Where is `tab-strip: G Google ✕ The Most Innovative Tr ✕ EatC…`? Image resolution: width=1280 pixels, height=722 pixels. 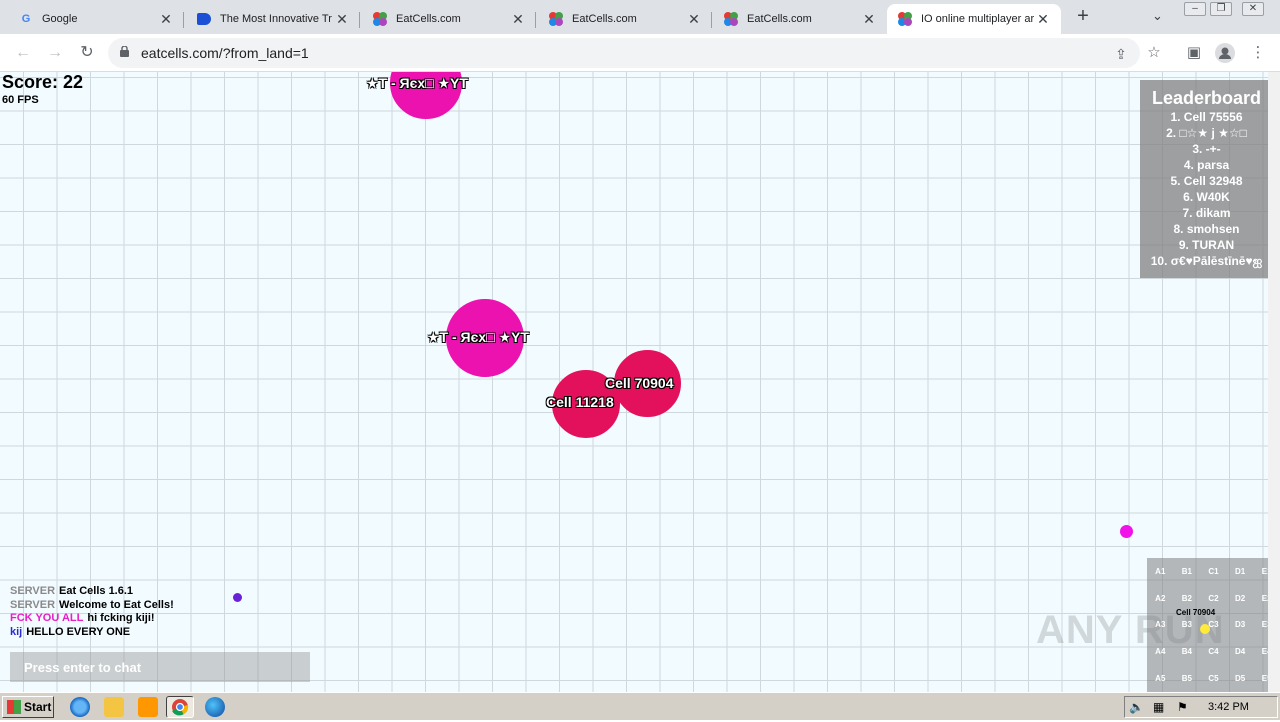 tab-strip: G Google ✕ The Most Innovative Tr ✕ EatC… is located at coordinates (640, 17).